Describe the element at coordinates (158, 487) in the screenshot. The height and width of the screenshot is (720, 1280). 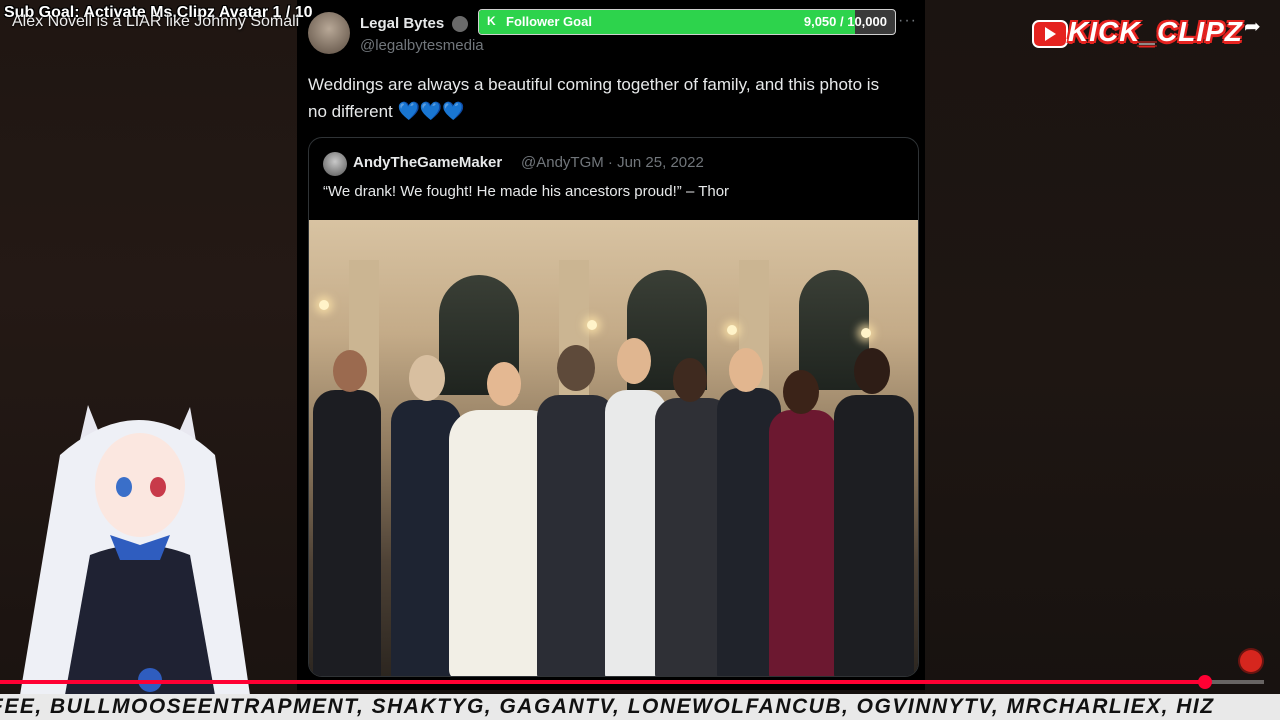
I see `avatar-eye-right` at that location.